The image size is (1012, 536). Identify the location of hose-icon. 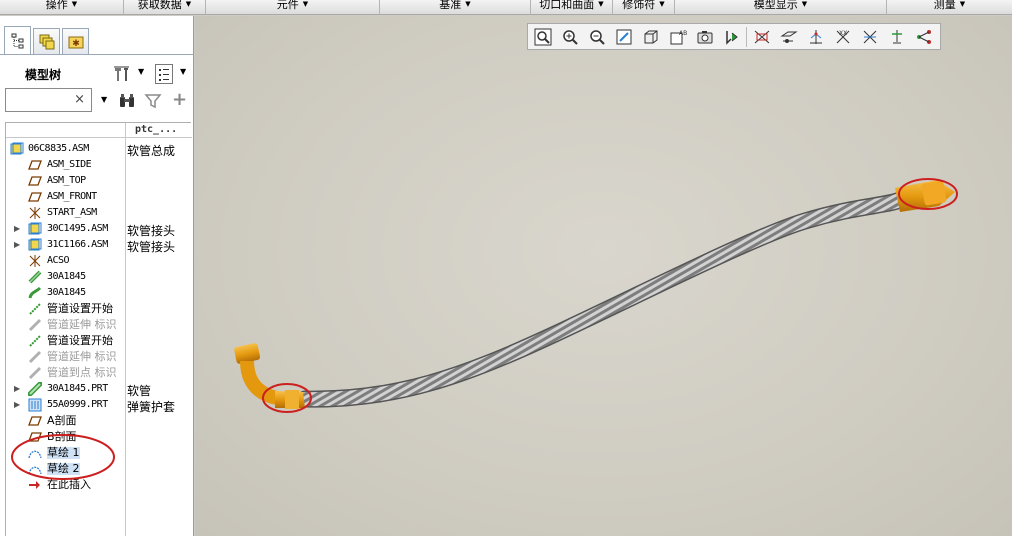
(35, 277).